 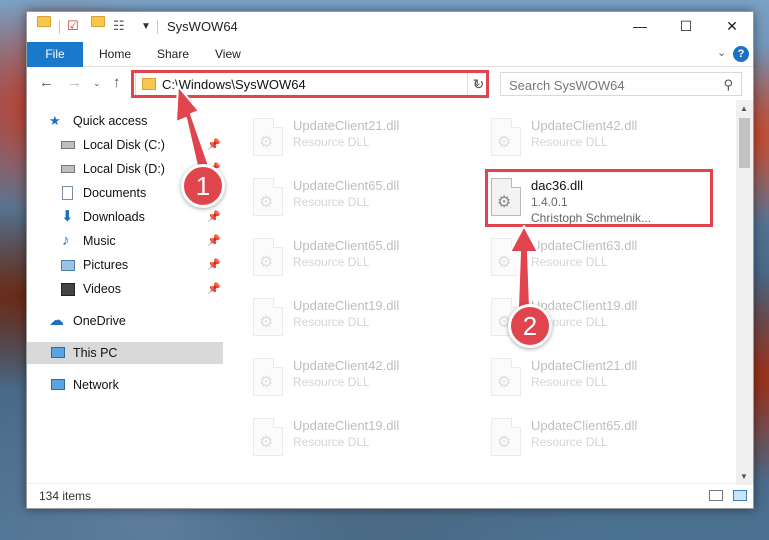 What do you see at coordinates (46, 82) in the screenshot?
I see `back-arrow-icon: ←` at bounding box center [46, 82].